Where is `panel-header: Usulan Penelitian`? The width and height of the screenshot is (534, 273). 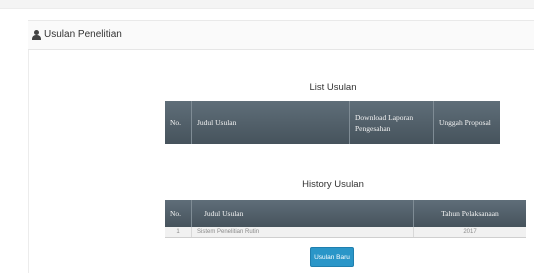
panel-header: Usulan Penelitian is located at coordinates (281, 35).